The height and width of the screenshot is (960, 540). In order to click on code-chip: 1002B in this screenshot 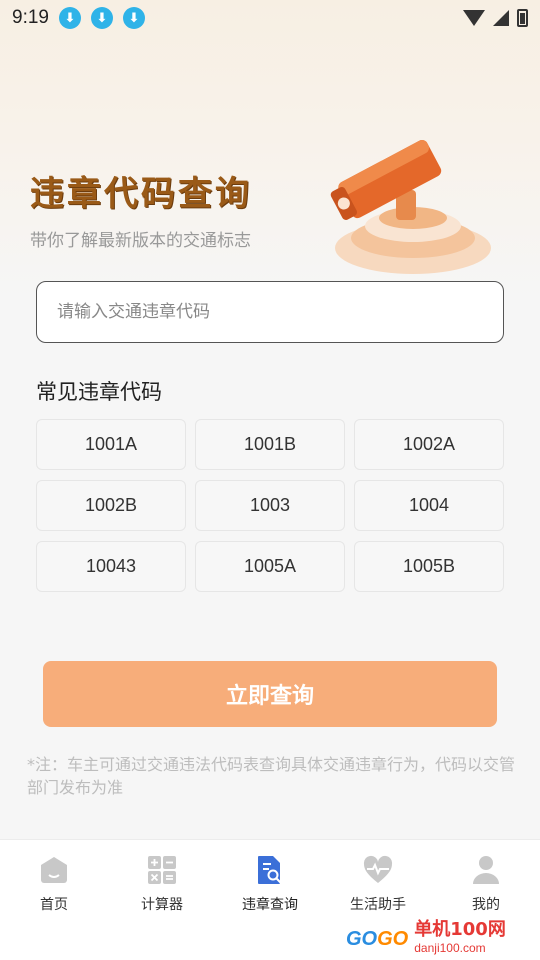, I will do `click(111, 505)`.